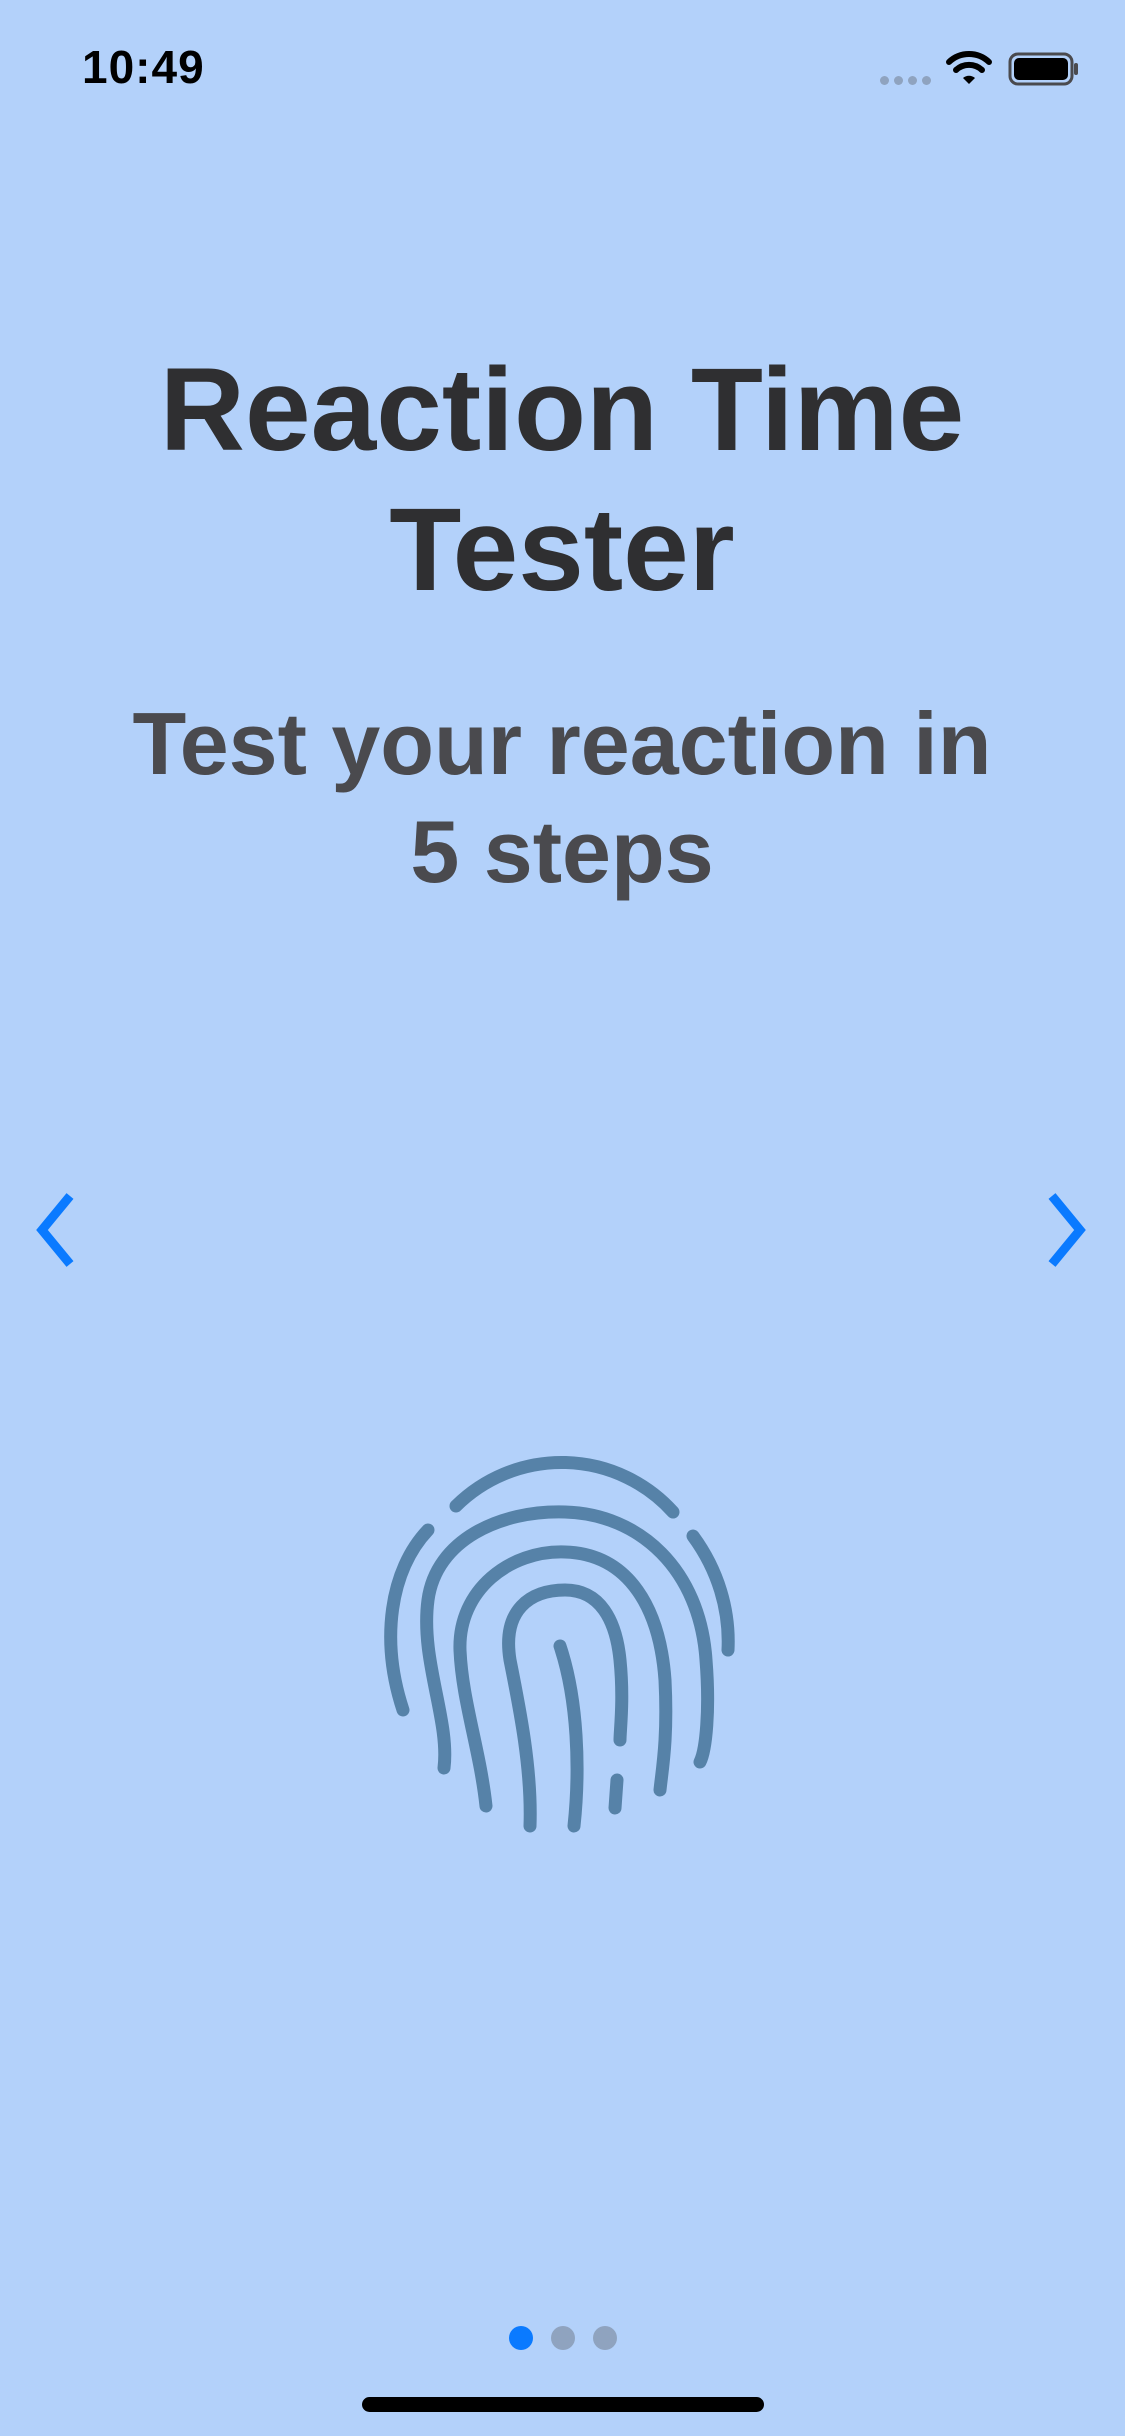 The height and width of the screenshot is (2436, 1125). I want to click on chevron-right-icon, so click(1067, 1230).